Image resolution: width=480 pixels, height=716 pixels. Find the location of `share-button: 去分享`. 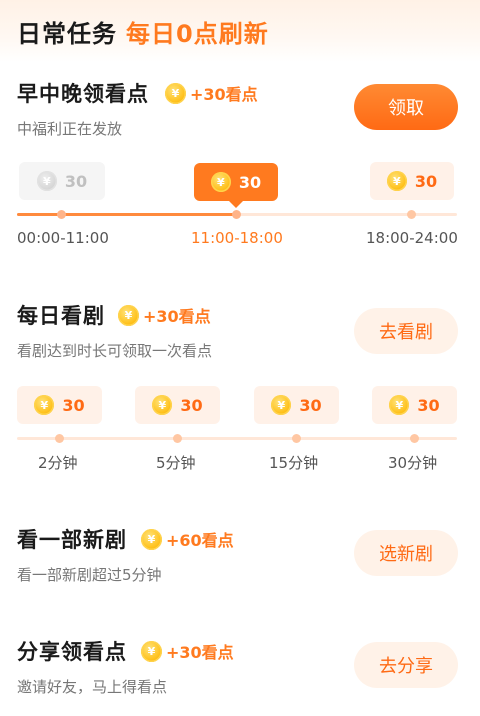

share-button: 去分享 is located at coordinates (406, 665).